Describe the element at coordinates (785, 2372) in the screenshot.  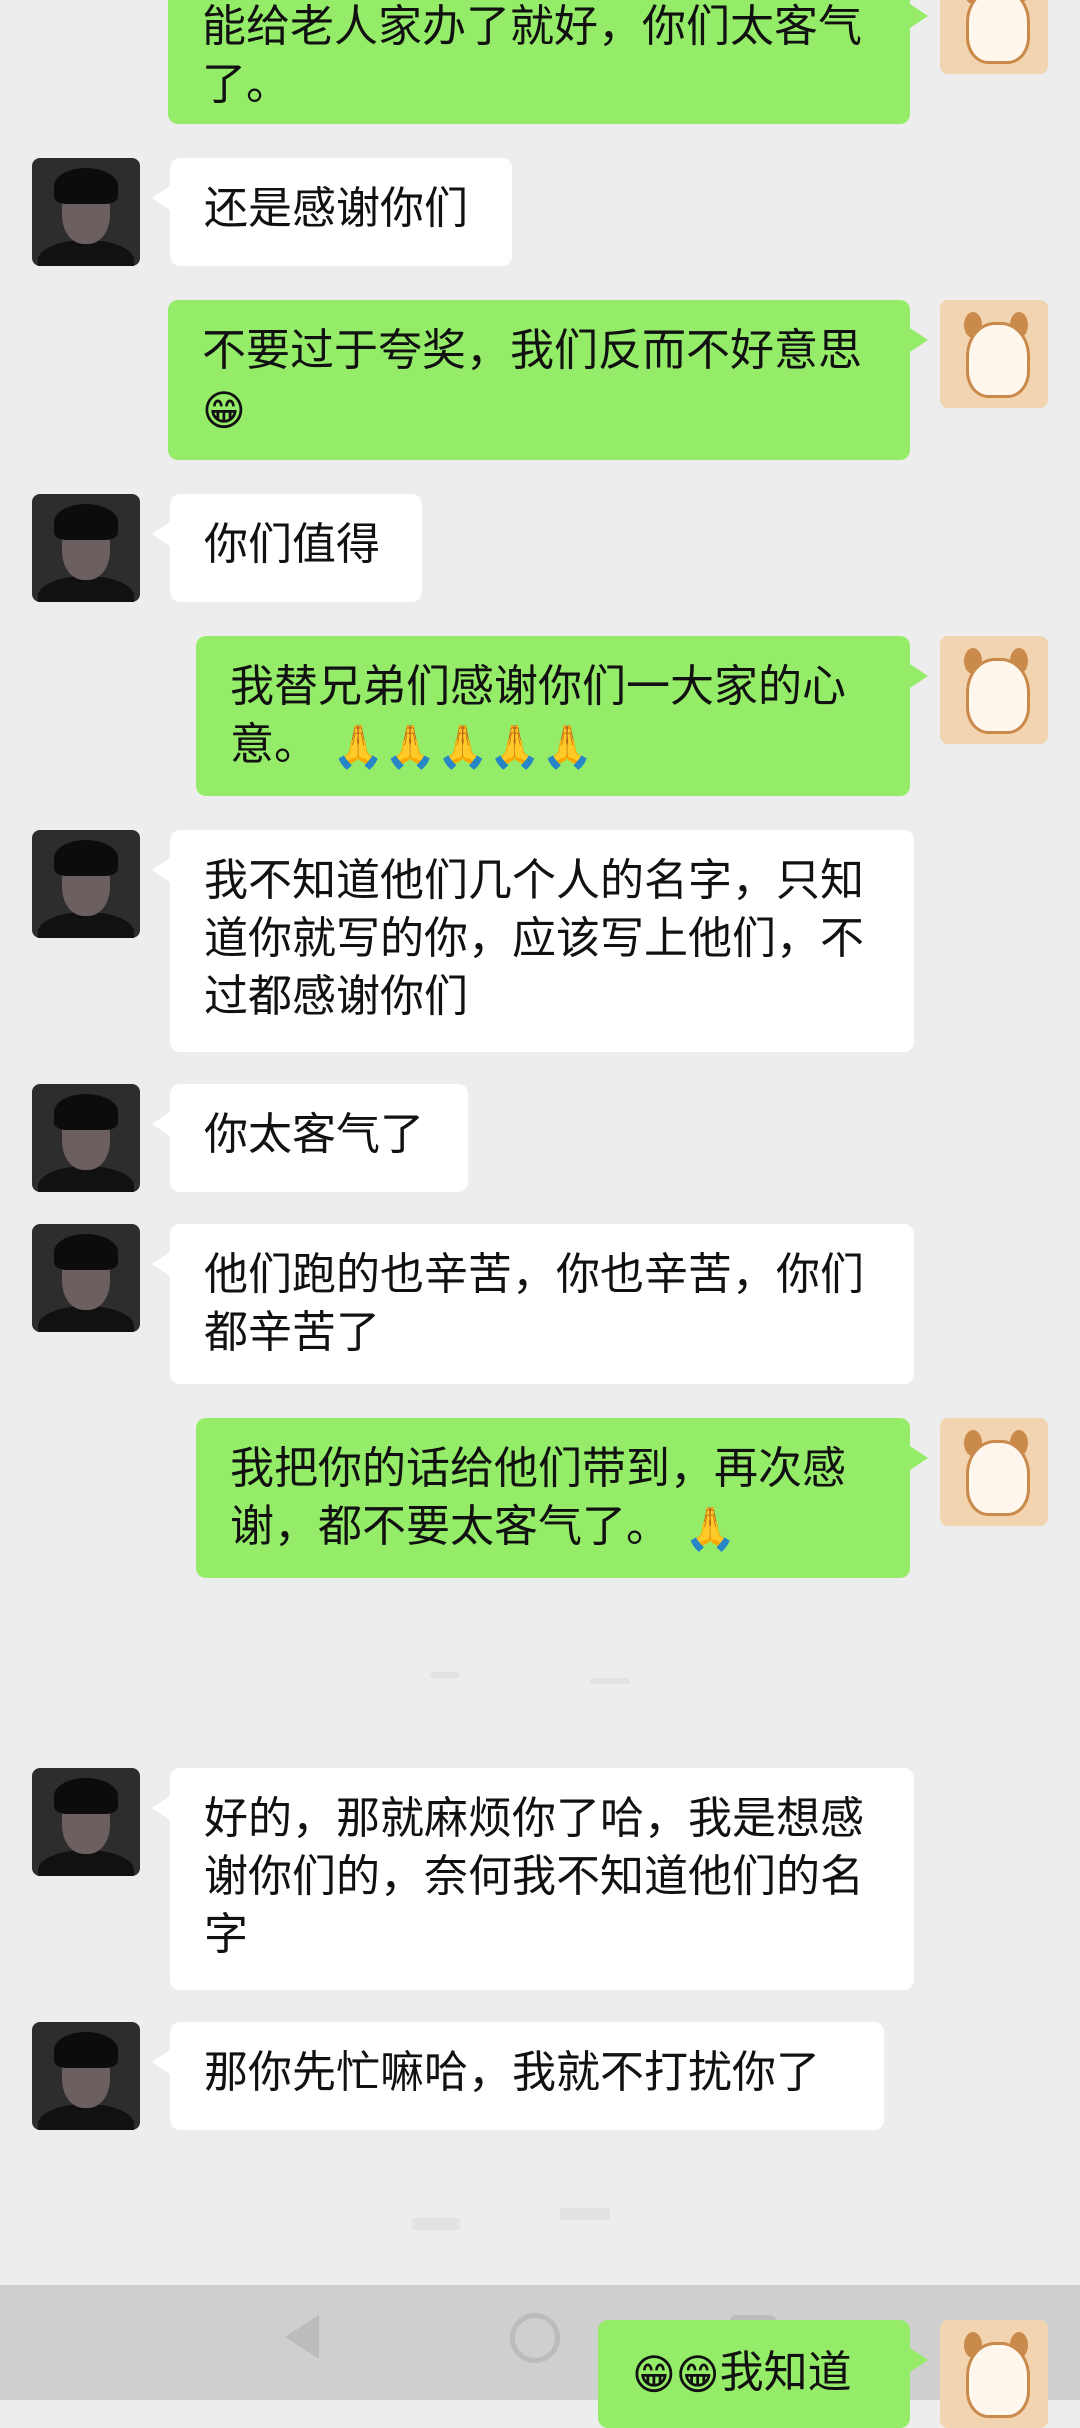
I see `message-text: 我知道` at that location.